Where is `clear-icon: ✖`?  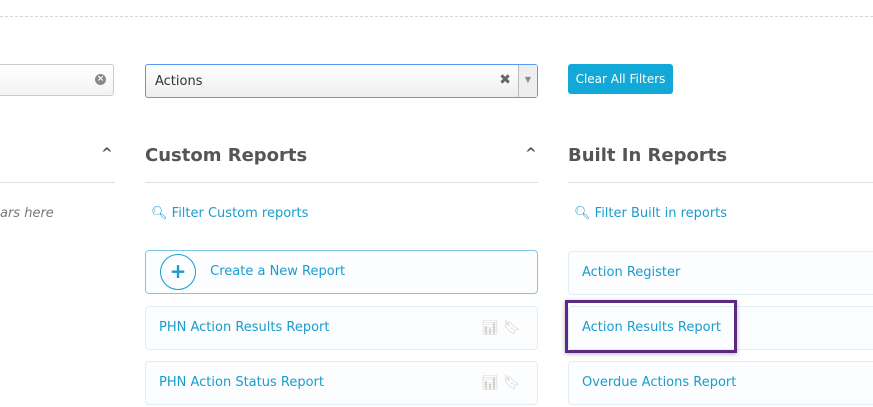 clear-icon: ✖ is located at coordinates (505, 80).